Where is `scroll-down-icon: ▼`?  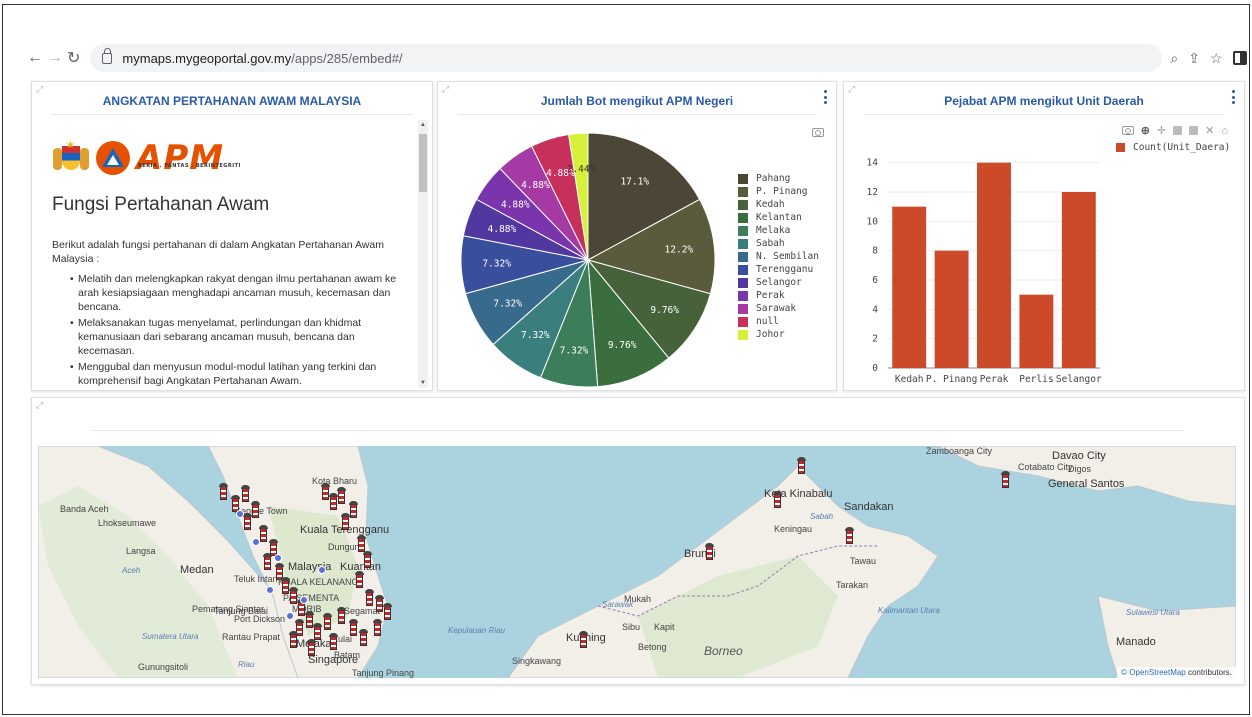 scroll-down-icon: ▼ is located at coordinates (423, 383).